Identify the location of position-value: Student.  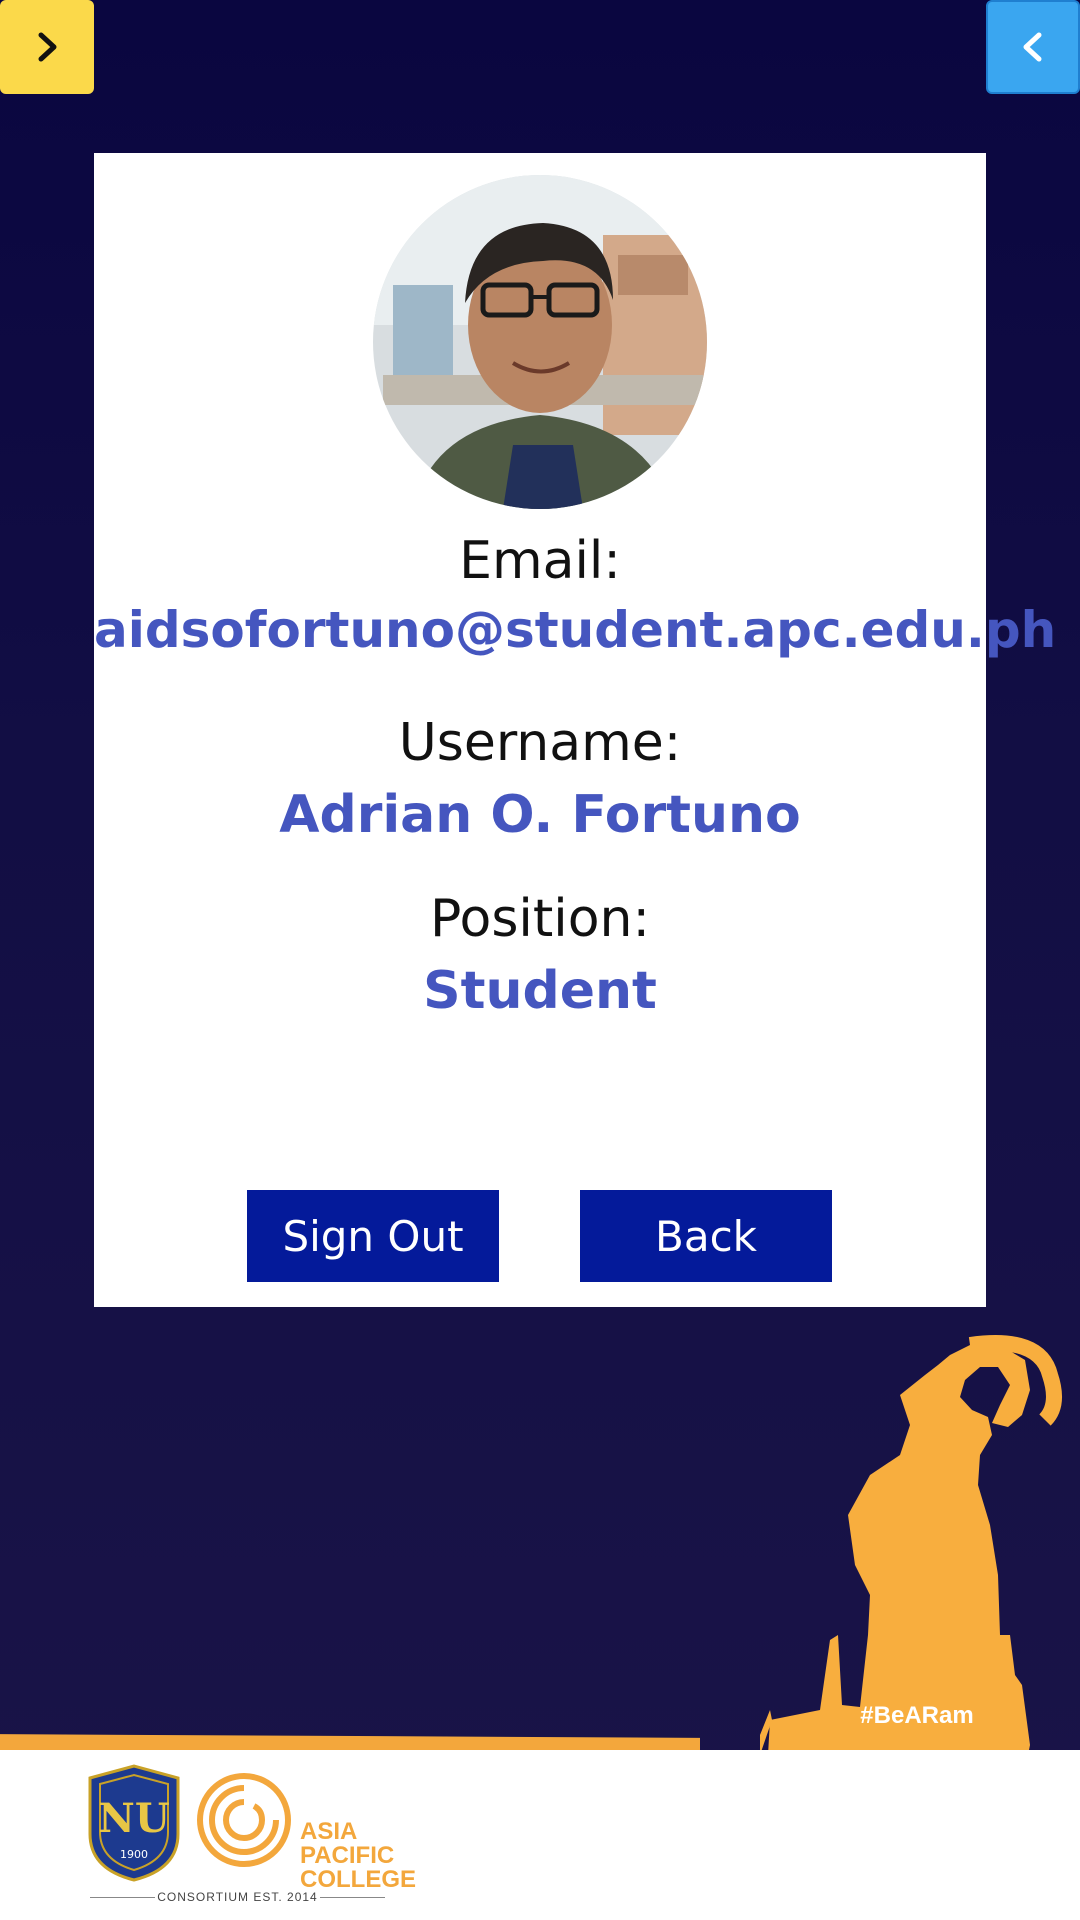
(540, 991).